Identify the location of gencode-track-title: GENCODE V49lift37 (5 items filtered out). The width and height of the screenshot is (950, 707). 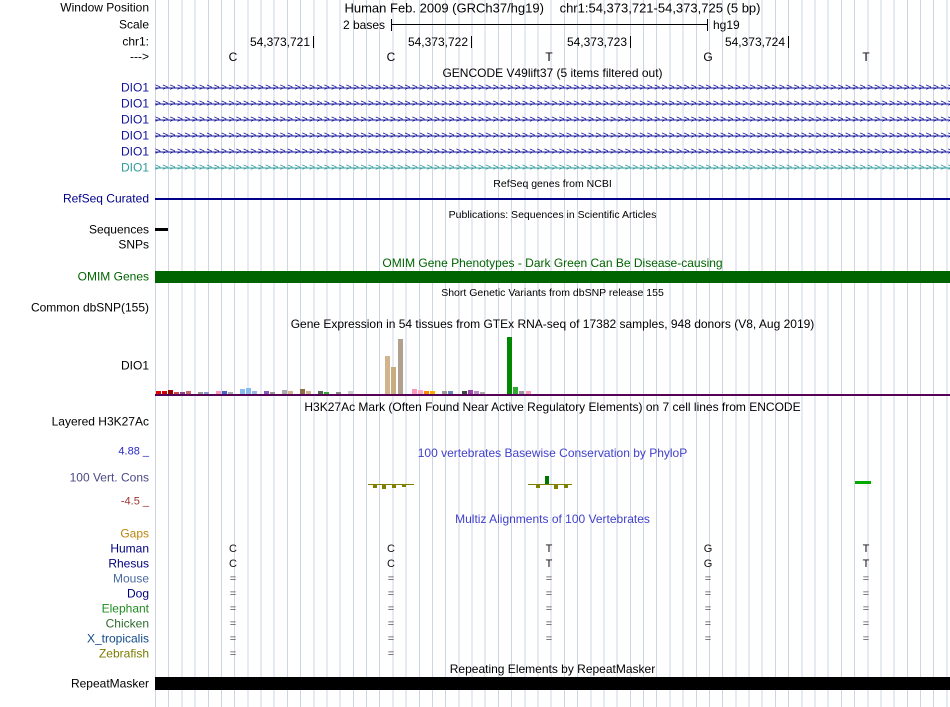
(552, 73).